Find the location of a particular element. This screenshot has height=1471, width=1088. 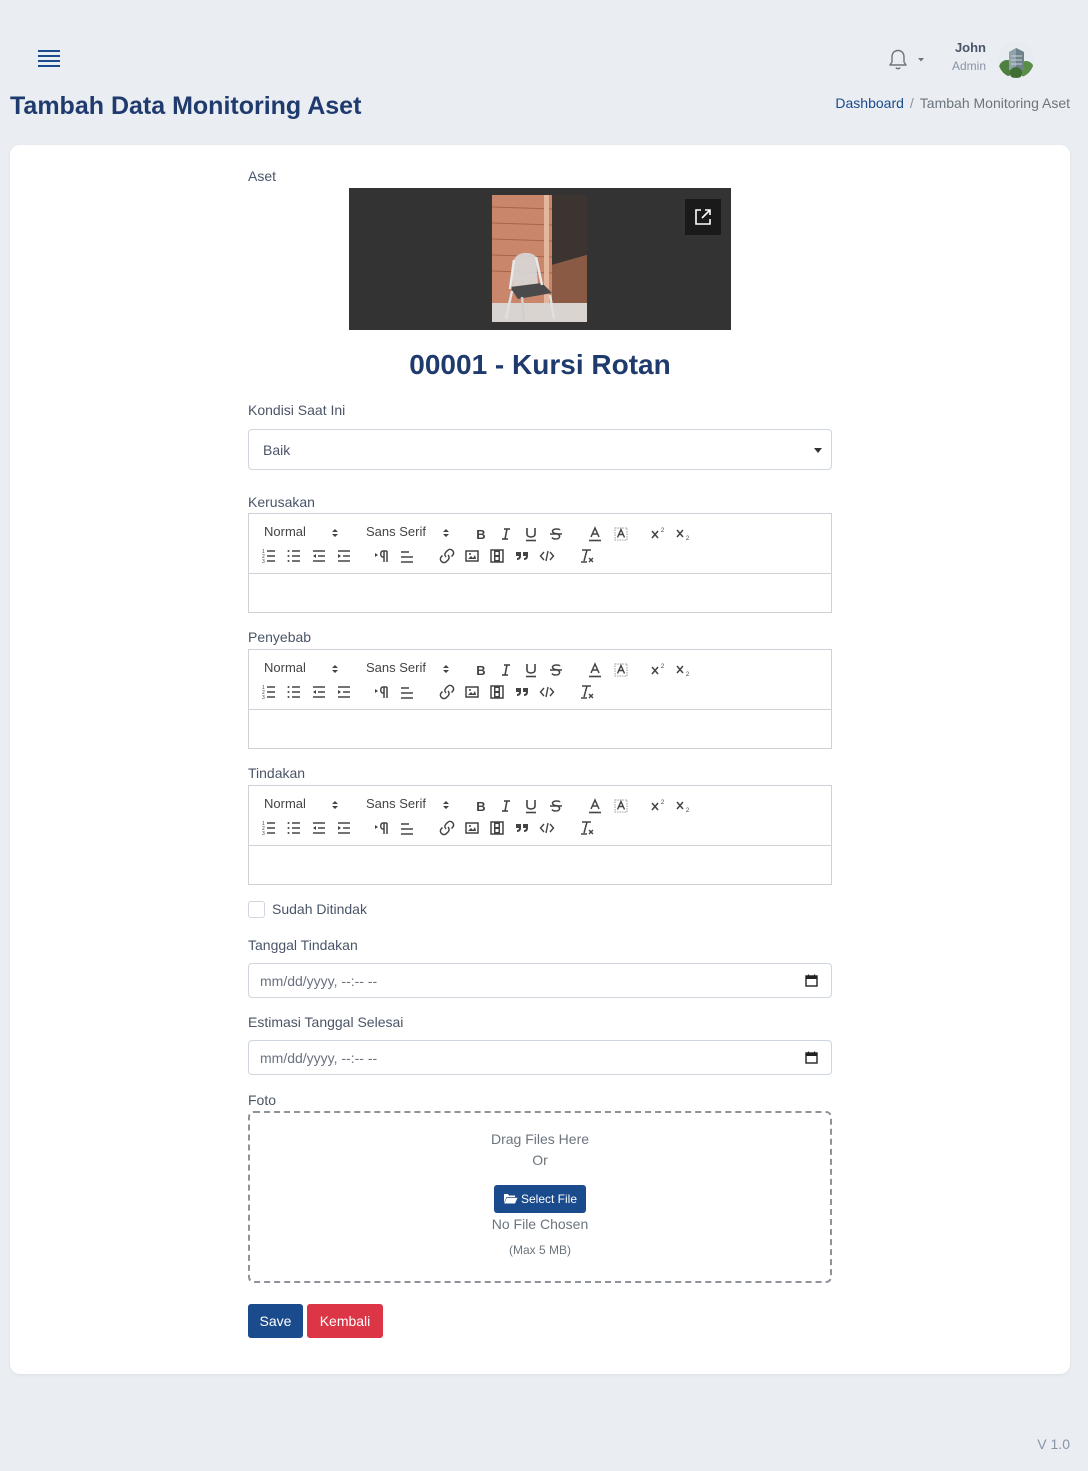

select-file-button: Select File is located at coordinates (540, 1199).